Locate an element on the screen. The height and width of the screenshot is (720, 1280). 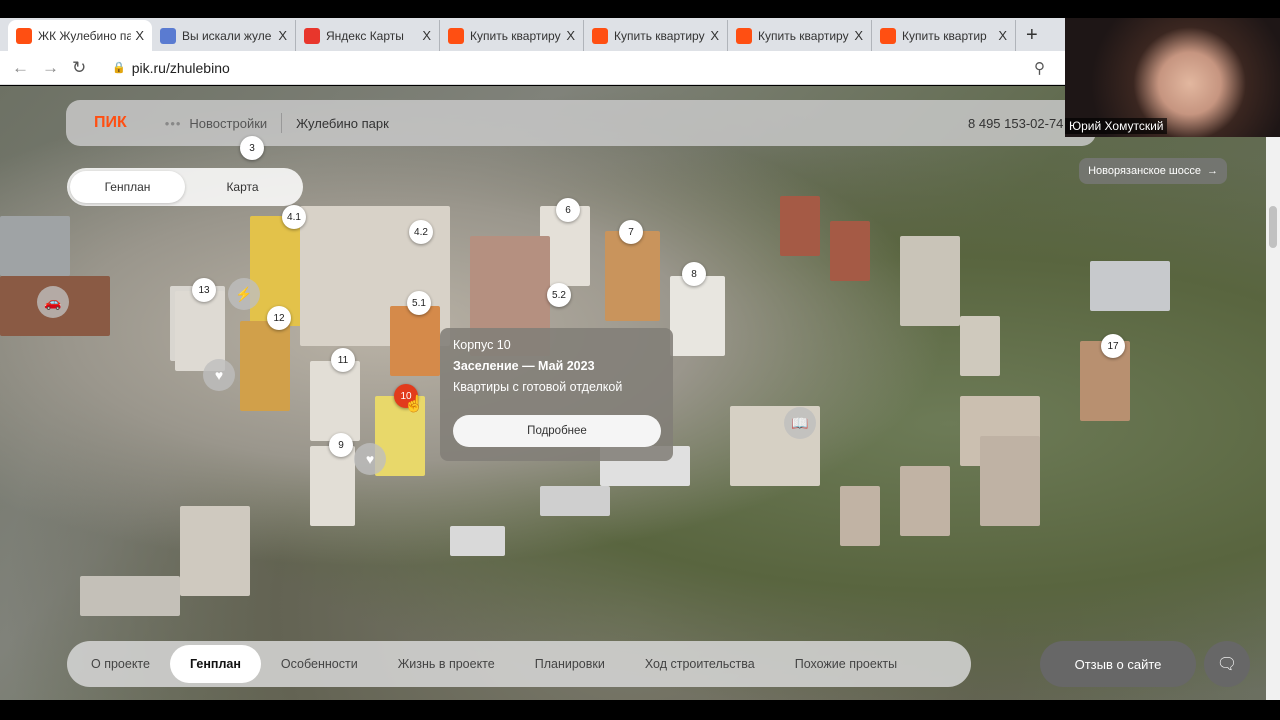
building-marker-17: 17 is located at coordinates (1113, 346).